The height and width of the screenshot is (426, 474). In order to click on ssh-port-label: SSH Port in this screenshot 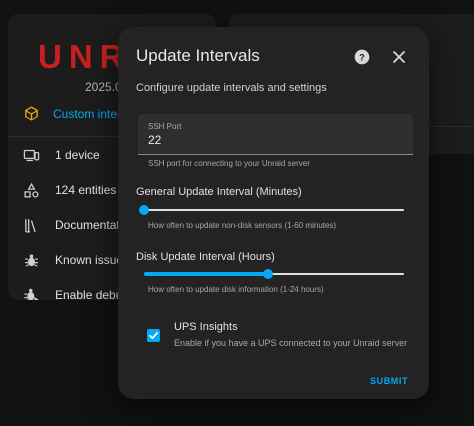, I will do `click(165, 126)`.